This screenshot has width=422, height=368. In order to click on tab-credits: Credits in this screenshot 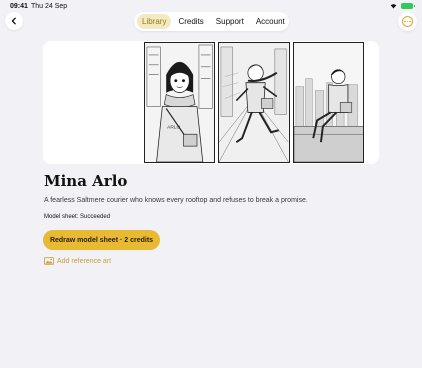, I will do `click(190, 21)`.